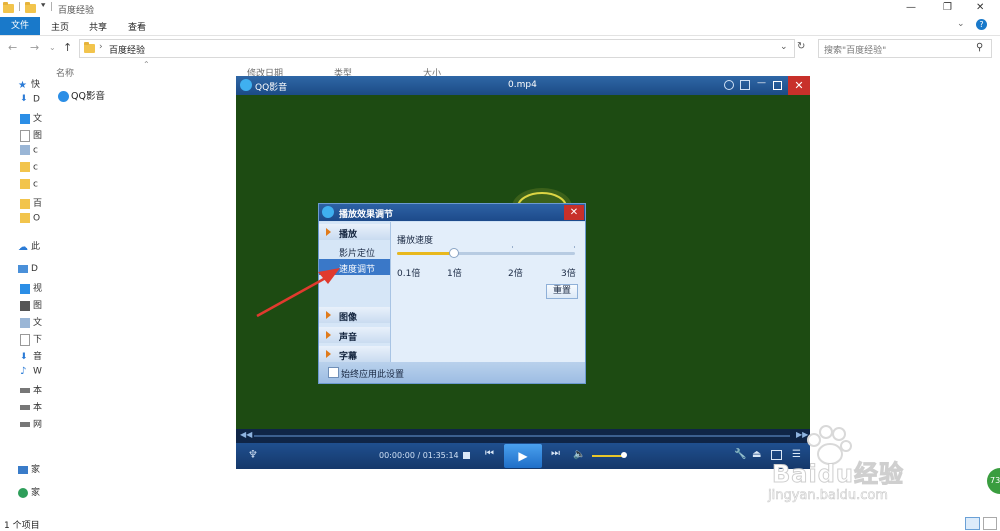 This screenshot has height=531, width=1000. I want to click on nav-item: 下, so click(32, 339).